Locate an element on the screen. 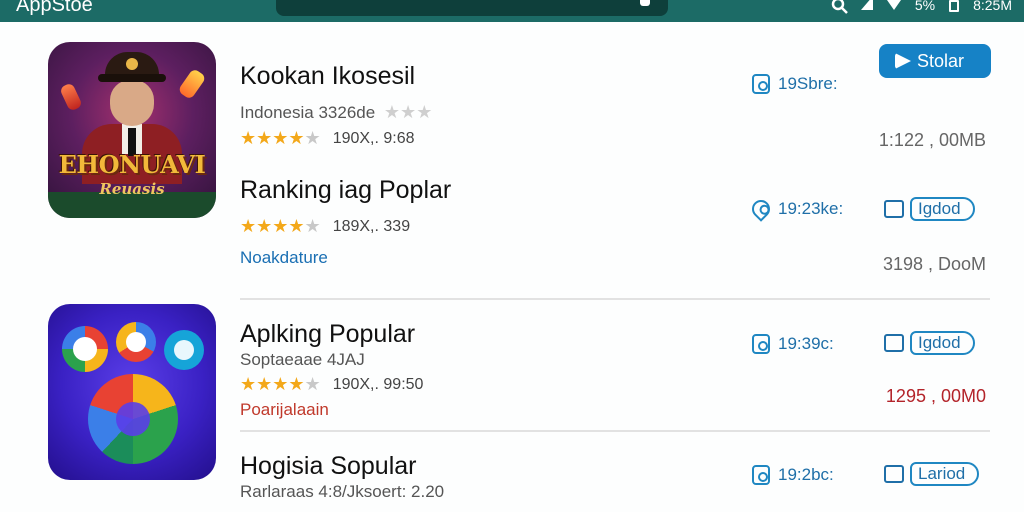 The height and width of the screenshot is (512, 1024). app-rating: ★★★★★ 190X,. 99:50 is located at coordinates (331, 384).